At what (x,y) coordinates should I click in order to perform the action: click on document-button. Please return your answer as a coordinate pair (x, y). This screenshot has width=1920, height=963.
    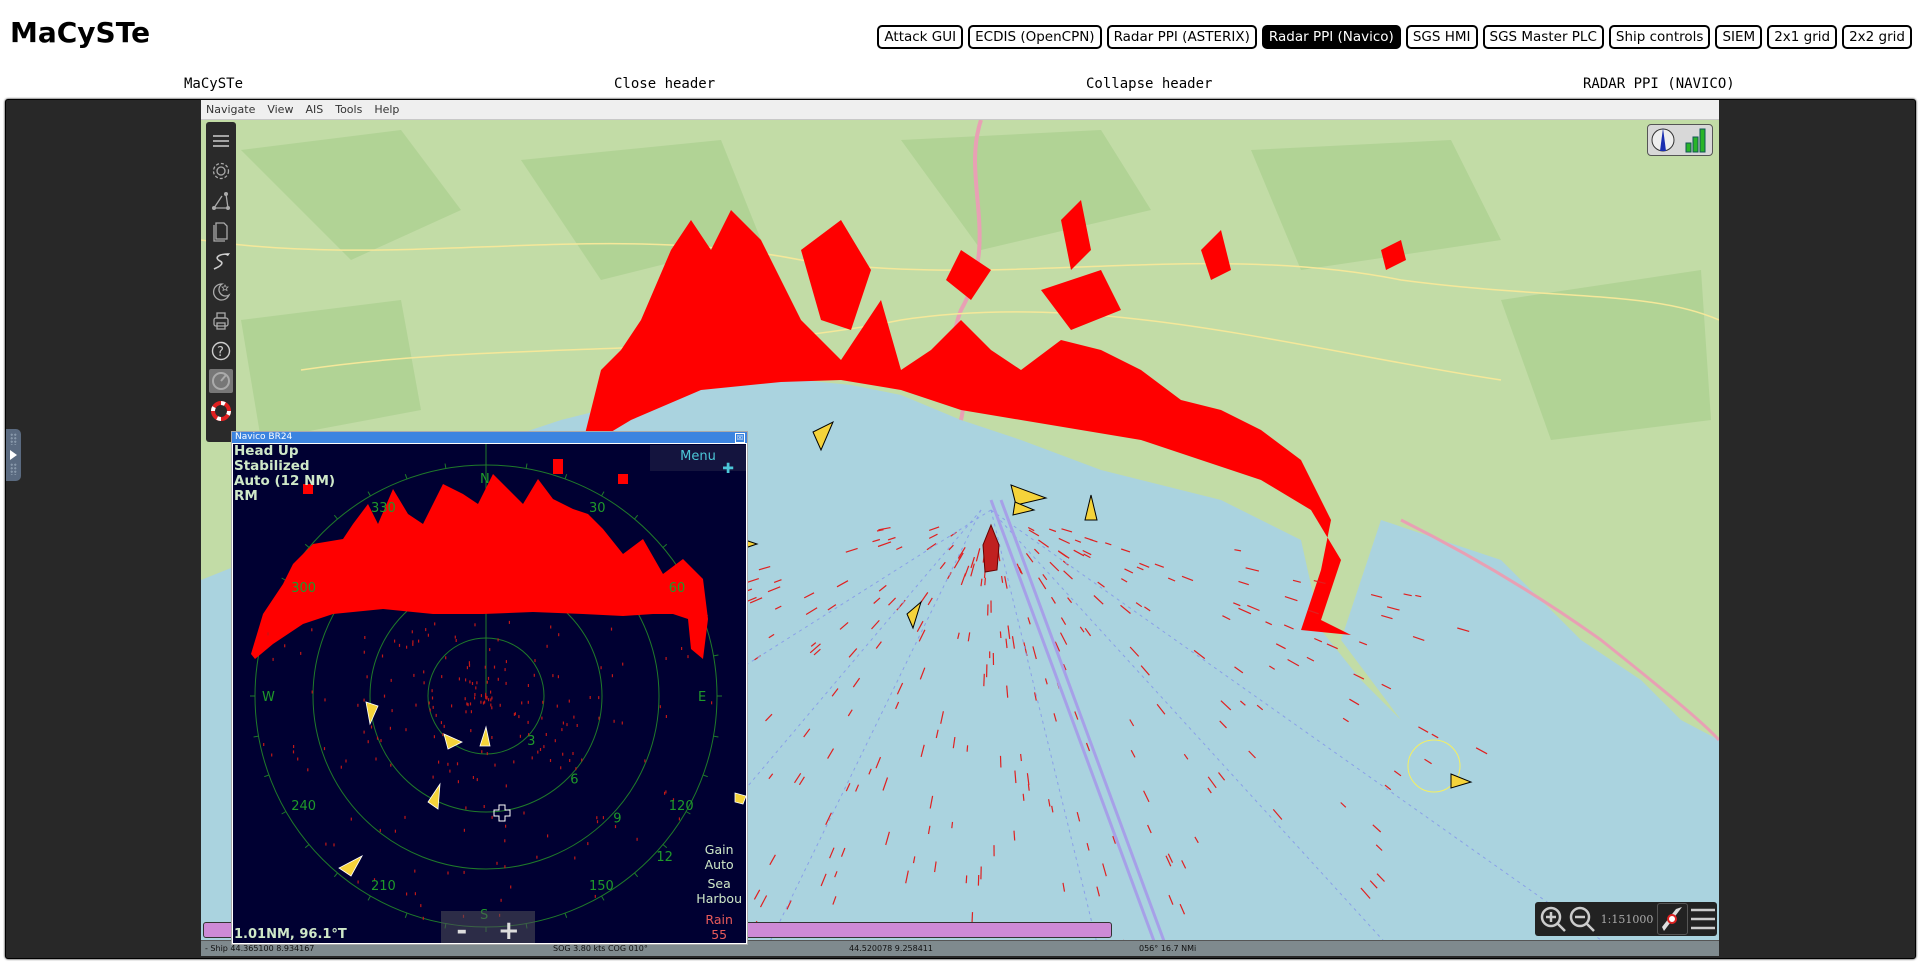
    Looking at the image, I should click on (221, 231).